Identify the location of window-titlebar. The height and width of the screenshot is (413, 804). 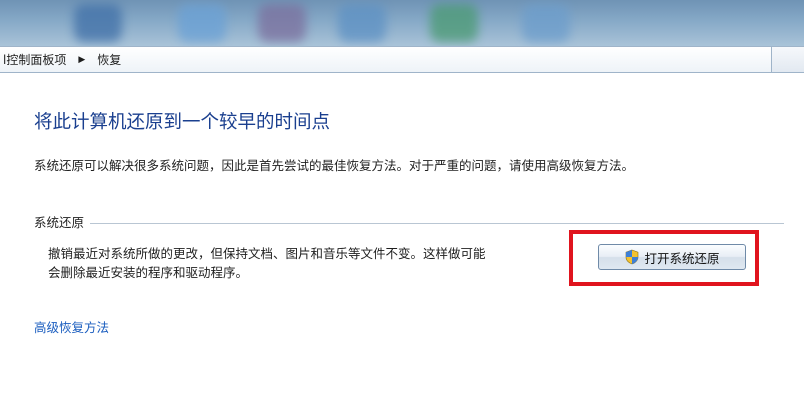
(402, 23).